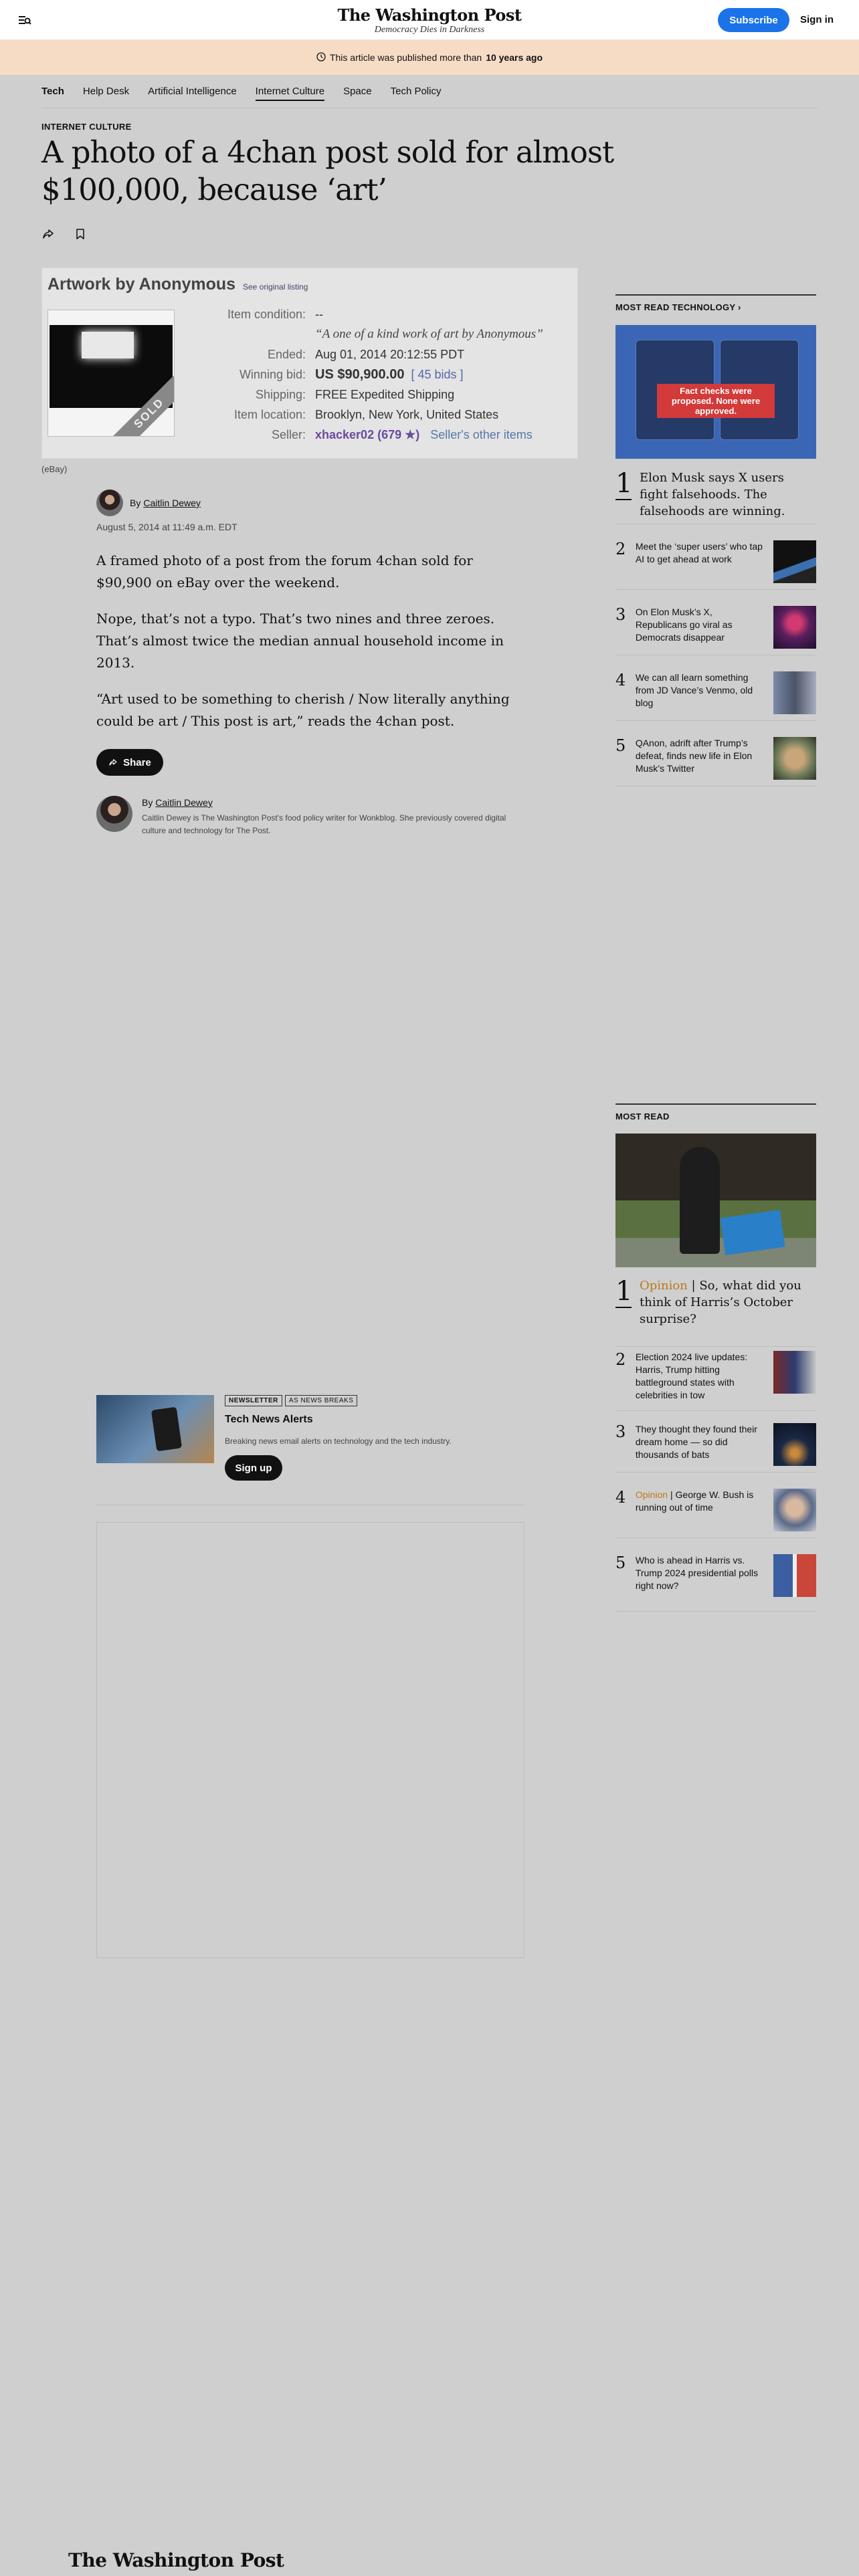 The image size is (859, 2576). Describe the element at coordinates (166, 527) in the screenshot. I see `publish-date: August 5, 2014 at 11:49 a.m. EDT` at that location.